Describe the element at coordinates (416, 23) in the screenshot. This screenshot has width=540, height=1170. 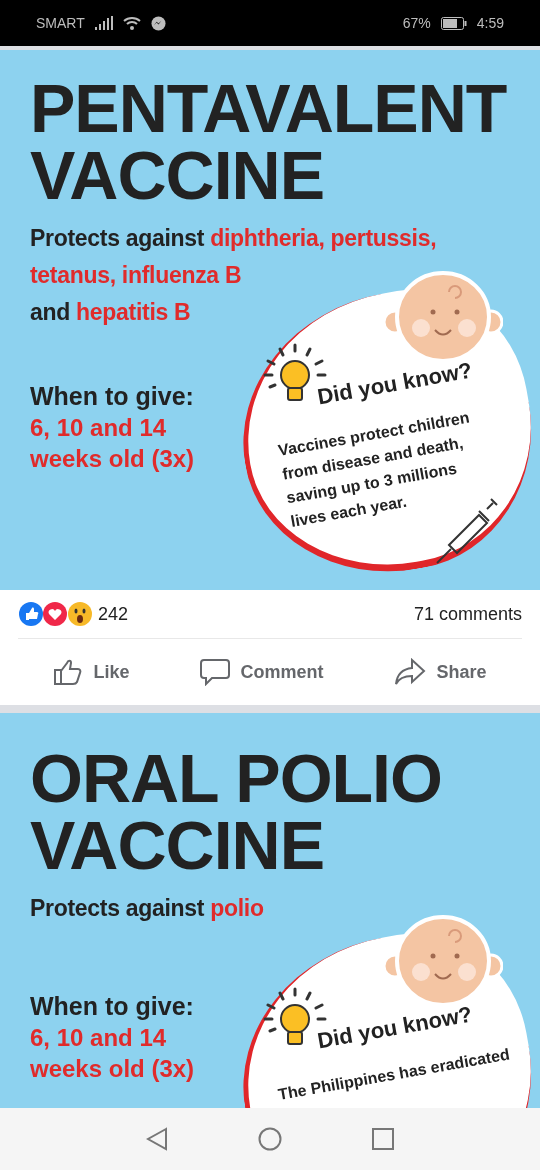
I see `battery-percent: 67%` at that location.